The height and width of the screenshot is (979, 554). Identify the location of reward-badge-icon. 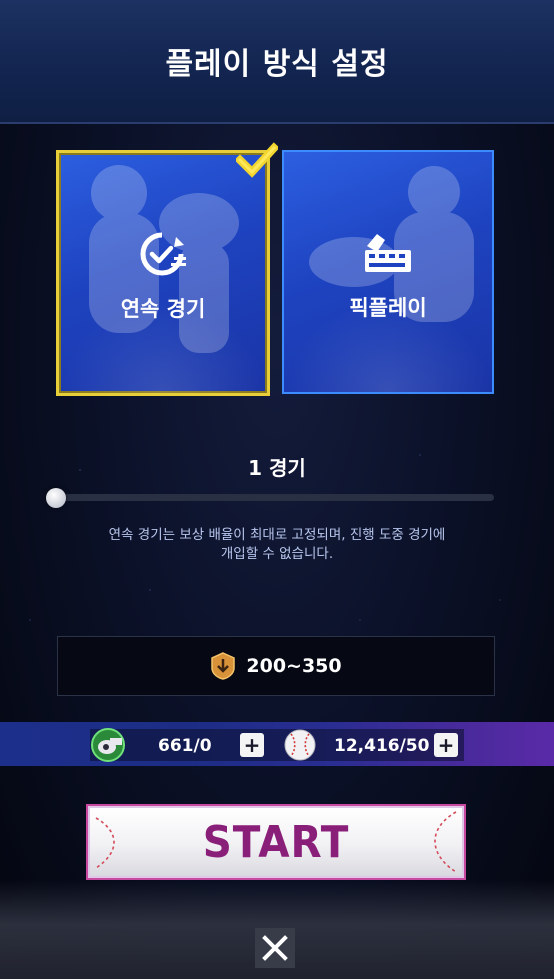
(223, 666).